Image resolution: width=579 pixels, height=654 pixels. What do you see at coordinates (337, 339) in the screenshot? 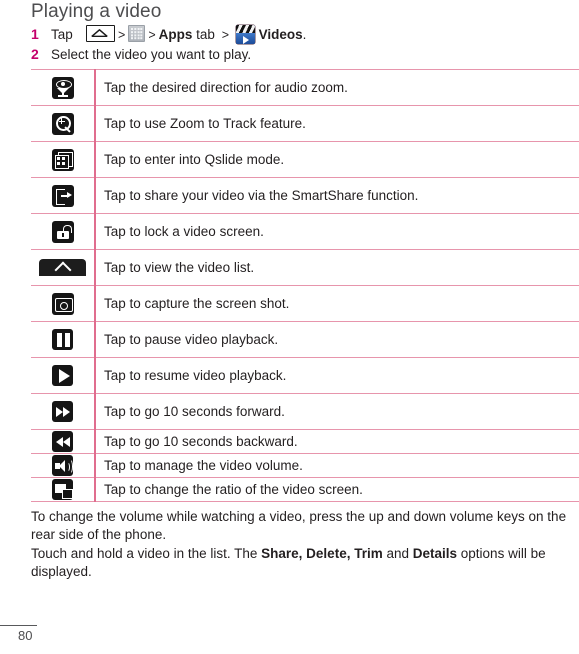
I see `description-cell: Tap to pause video playback.` at bounding box center [337, 339].